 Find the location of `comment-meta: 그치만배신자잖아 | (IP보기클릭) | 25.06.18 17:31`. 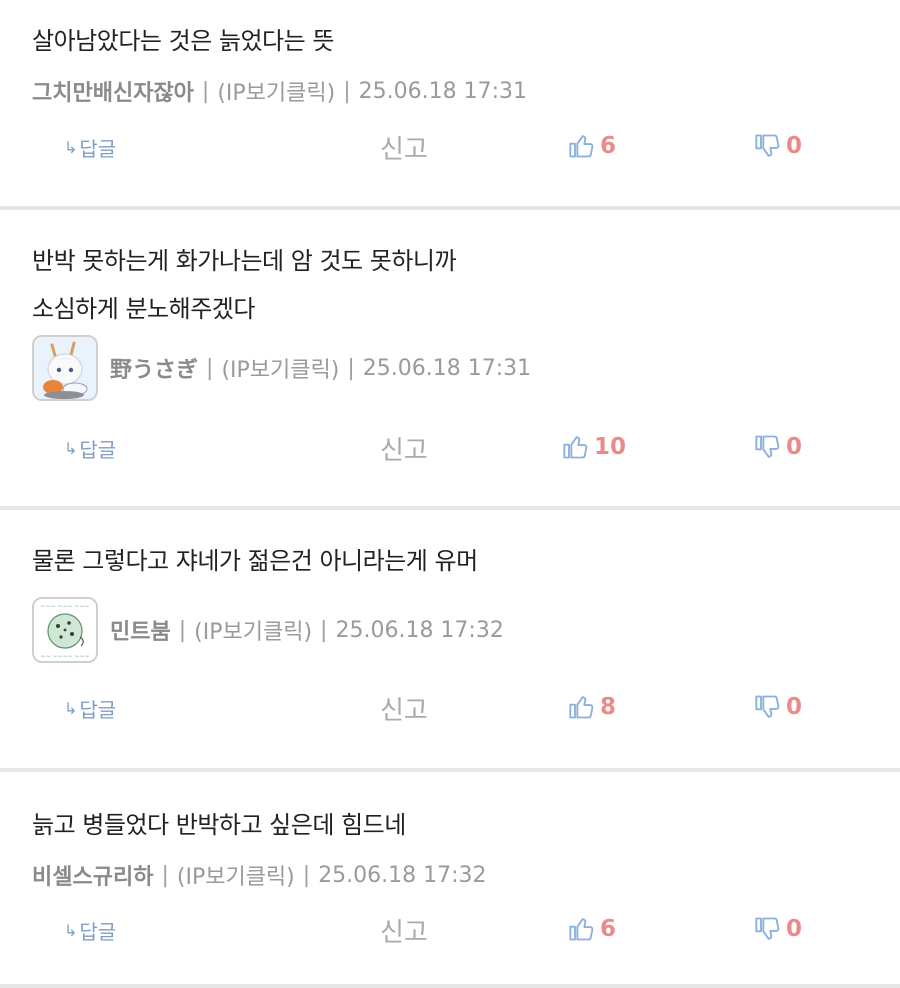

comment-meta: 그치만배신자잖아 | (IP보기클릭) | 25.06.18 17:31 is located at coordinates (279, 91).